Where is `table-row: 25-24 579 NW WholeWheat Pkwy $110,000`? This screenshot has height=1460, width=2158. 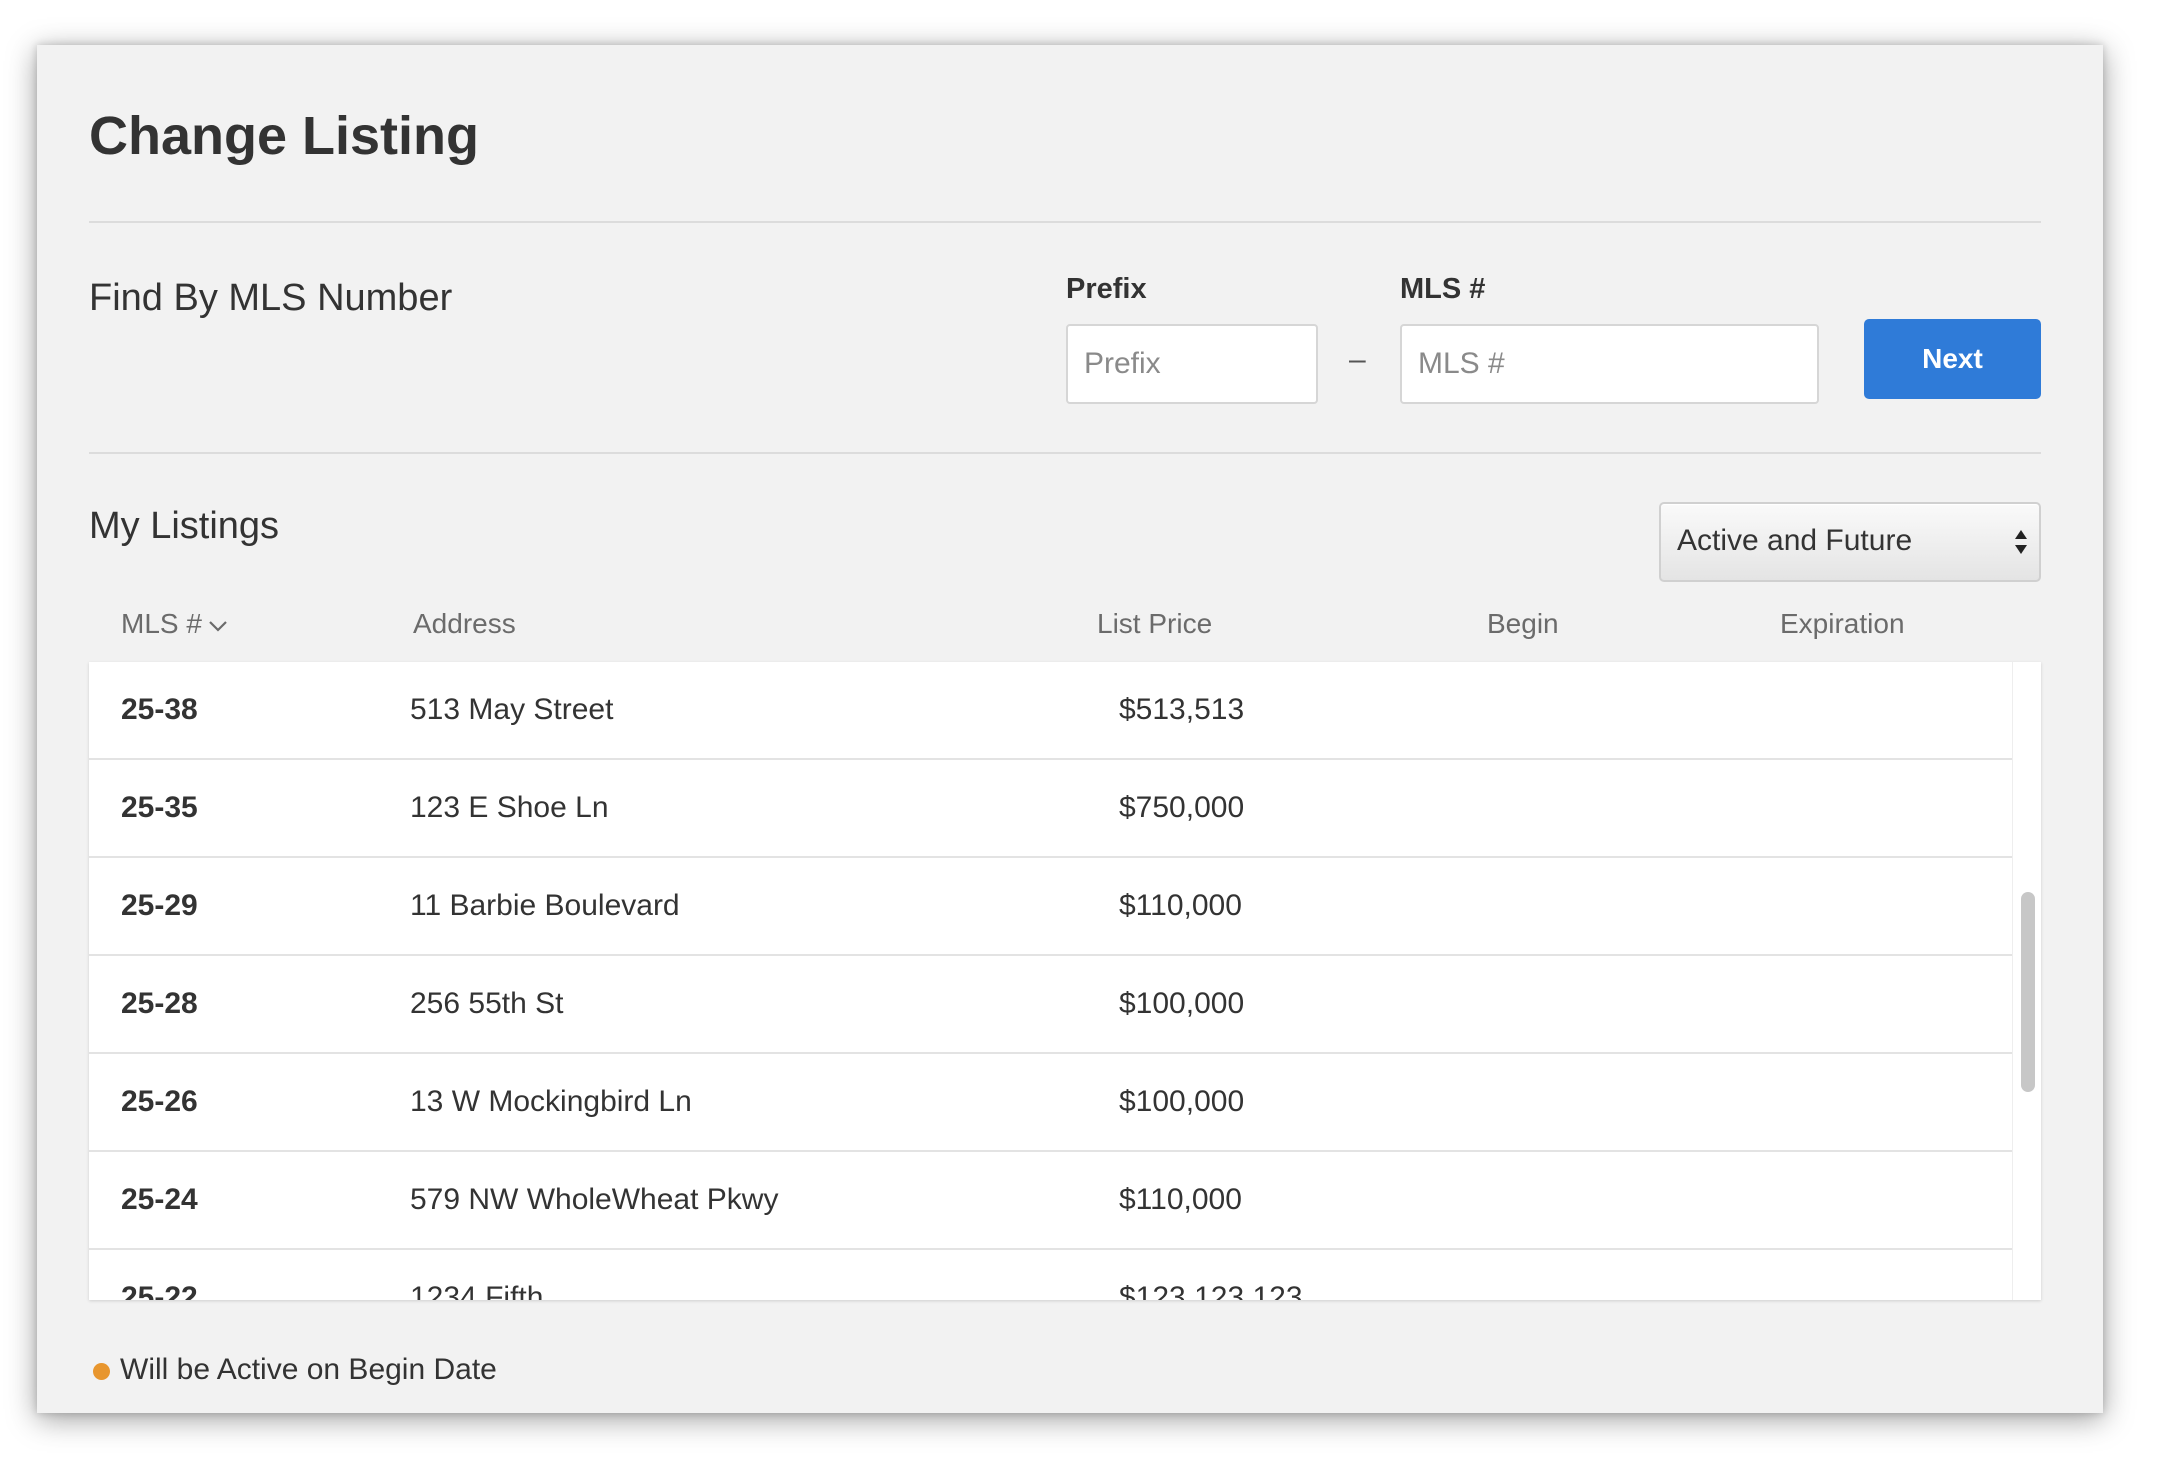 table-row: 25-24 579 NW WholeWheat Pkwy $110,000 is located at coordinates (1050, 1201).